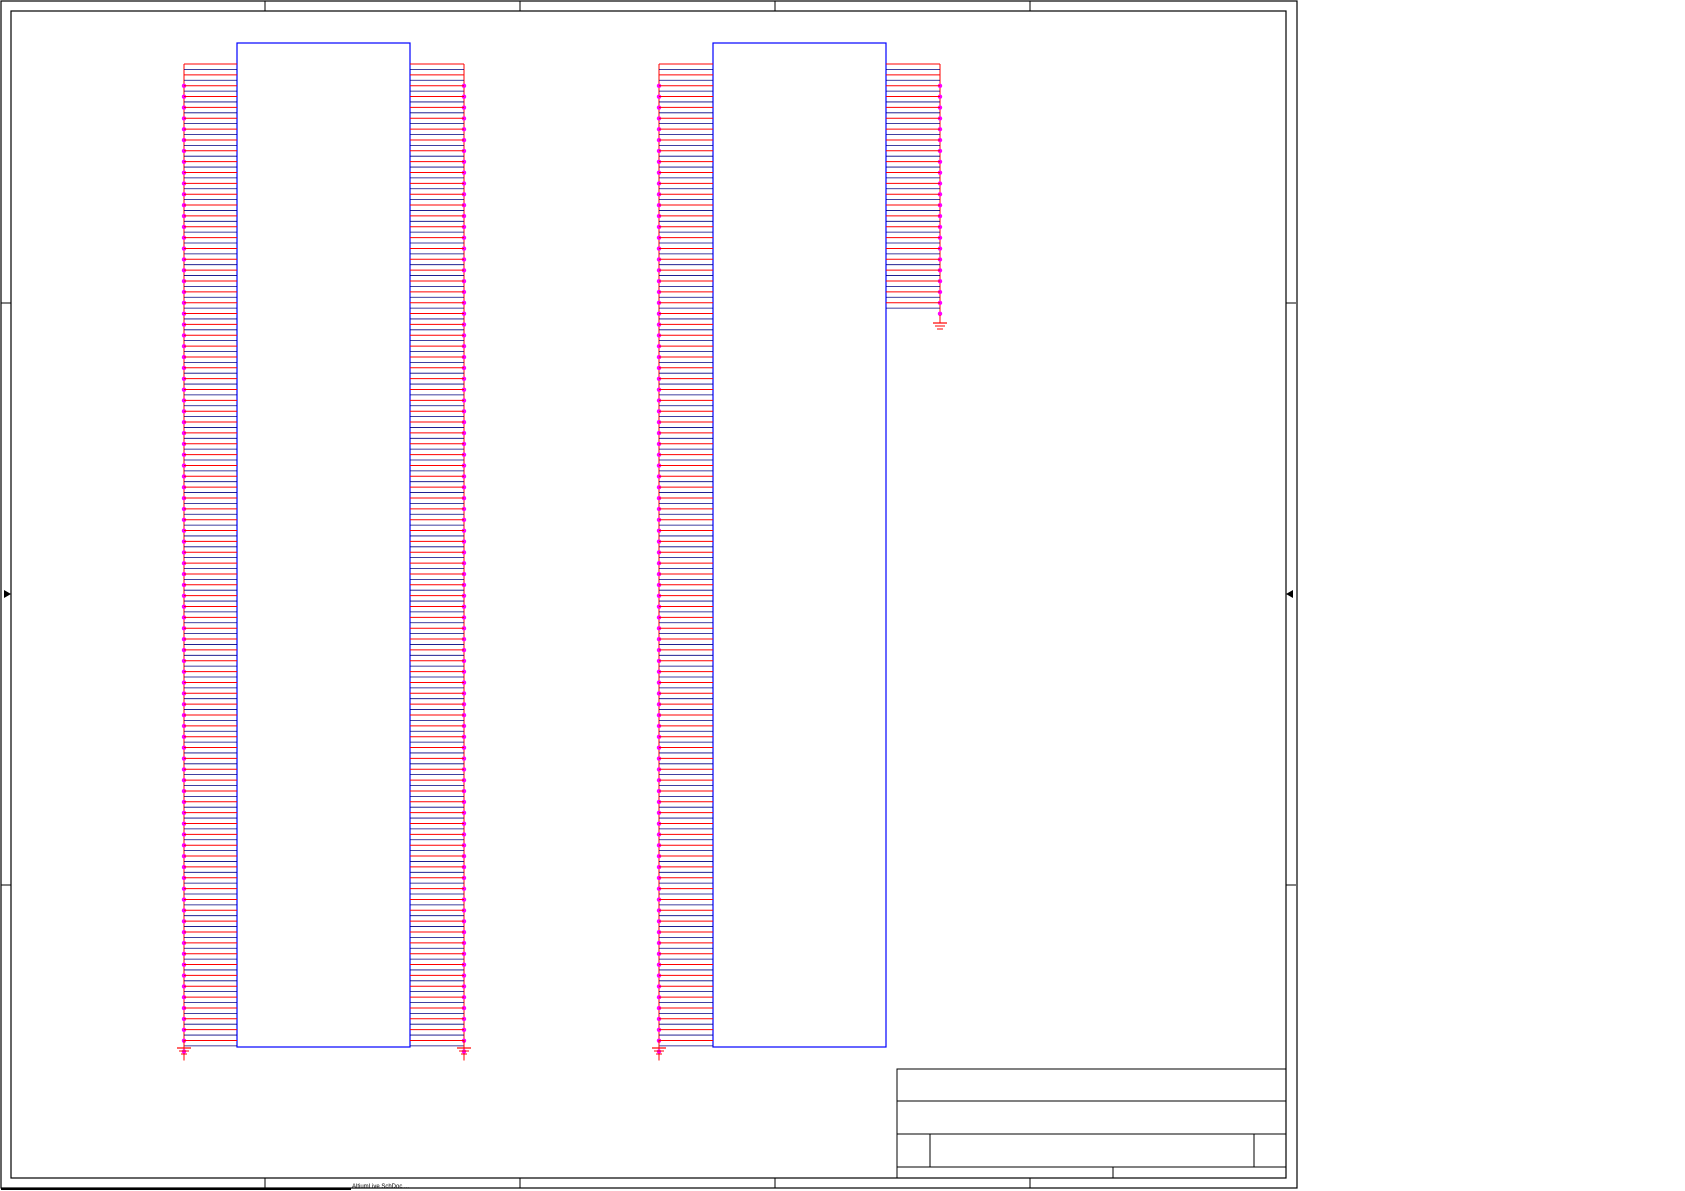 This screenshot has width=1685, height=1191. I want to click on footer-bar, so click(176, 1189).